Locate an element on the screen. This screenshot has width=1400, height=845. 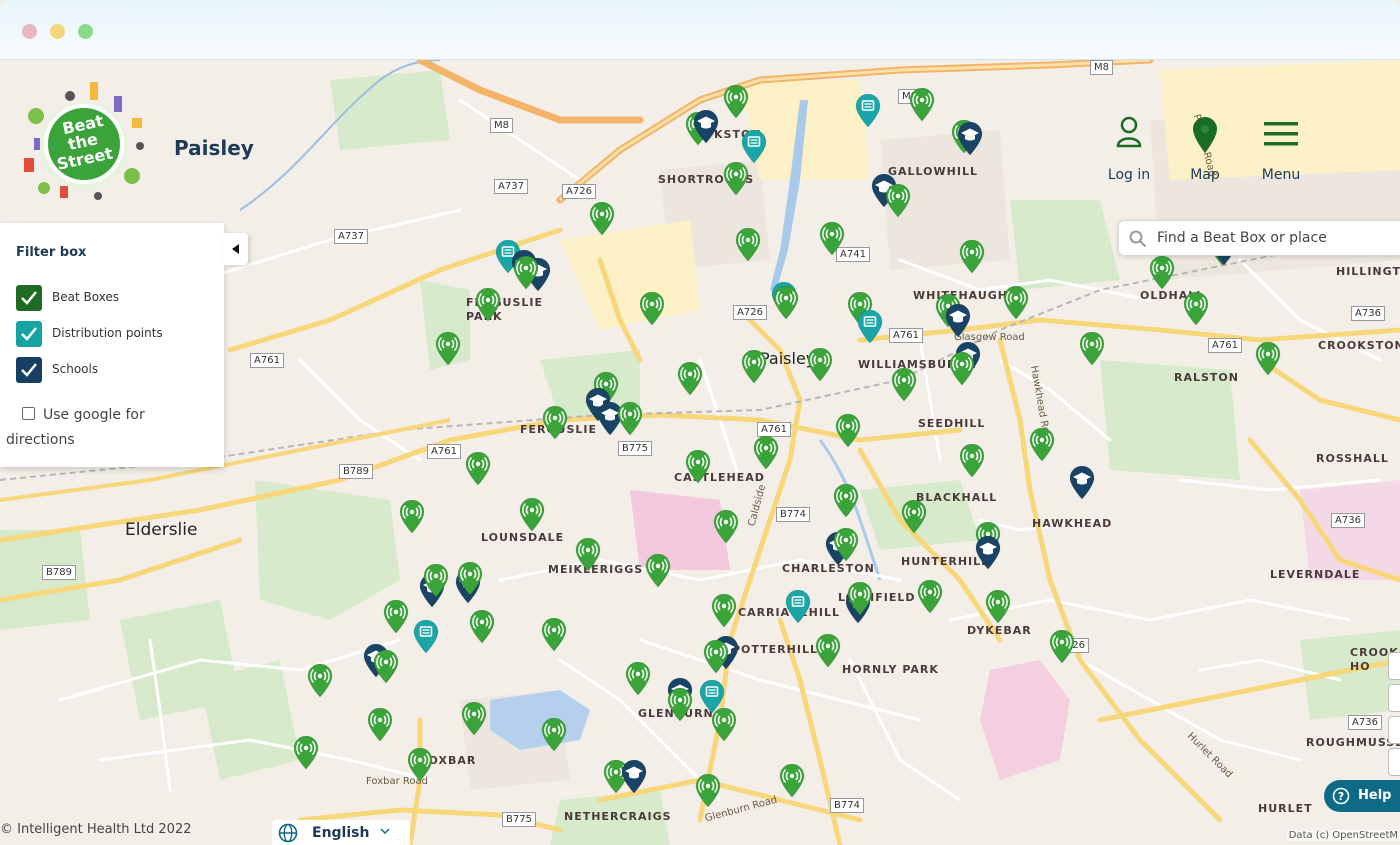
copyright-text: © Intelligent Health Ltd 2022 is located at coordinates (96, 829).